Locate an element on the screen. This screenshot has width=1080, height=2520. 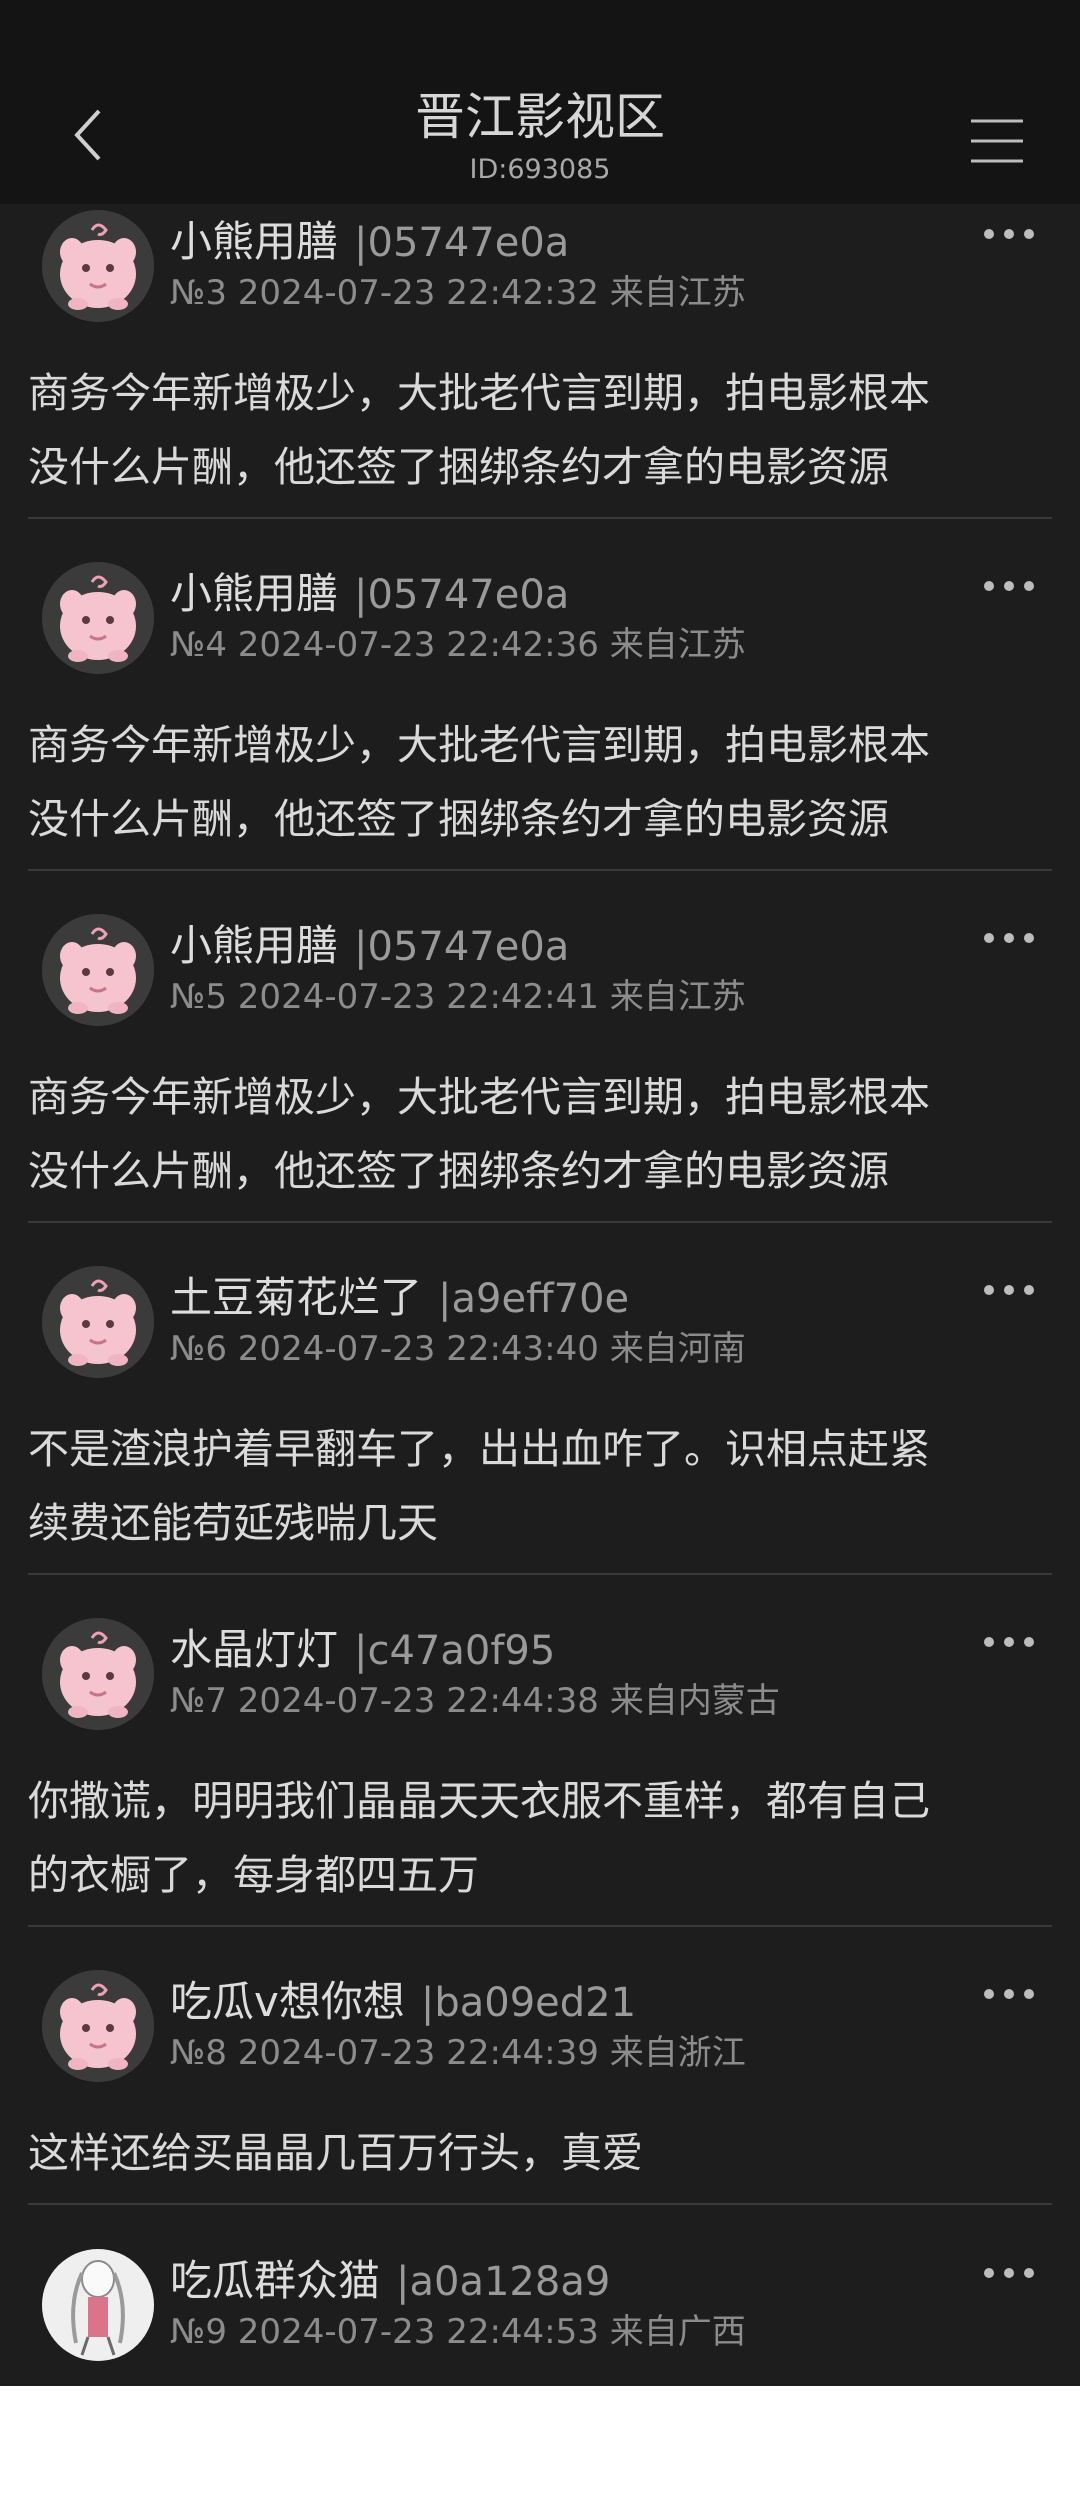
username: 吃瓜v想你想 is located at coordinates (287, 2002).